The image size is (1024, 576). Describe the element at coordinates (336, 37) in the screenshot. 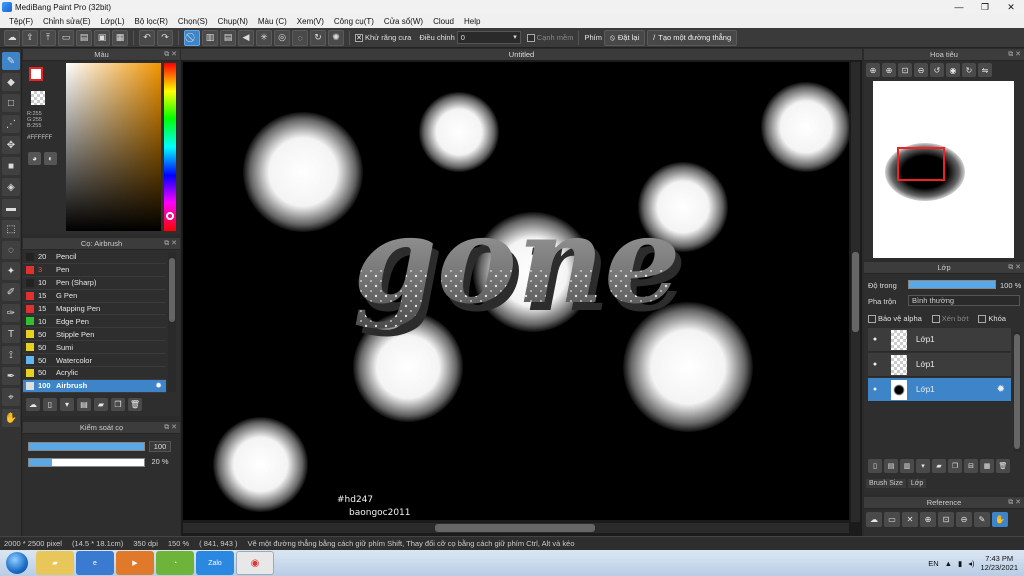

I see `snap-settings-icon: ✺` at that location.